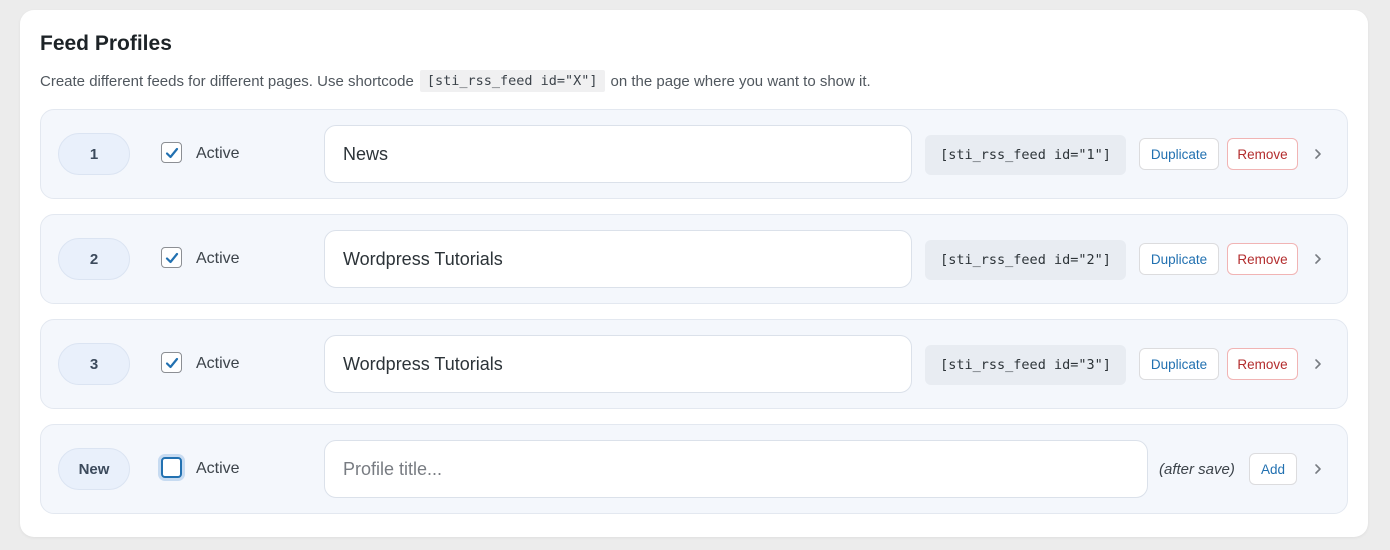 This screenshot has height=550, width=1390. Describe the element at coordinates (1273, 469) in the screenshot. I see `add-button: Add` at that location.